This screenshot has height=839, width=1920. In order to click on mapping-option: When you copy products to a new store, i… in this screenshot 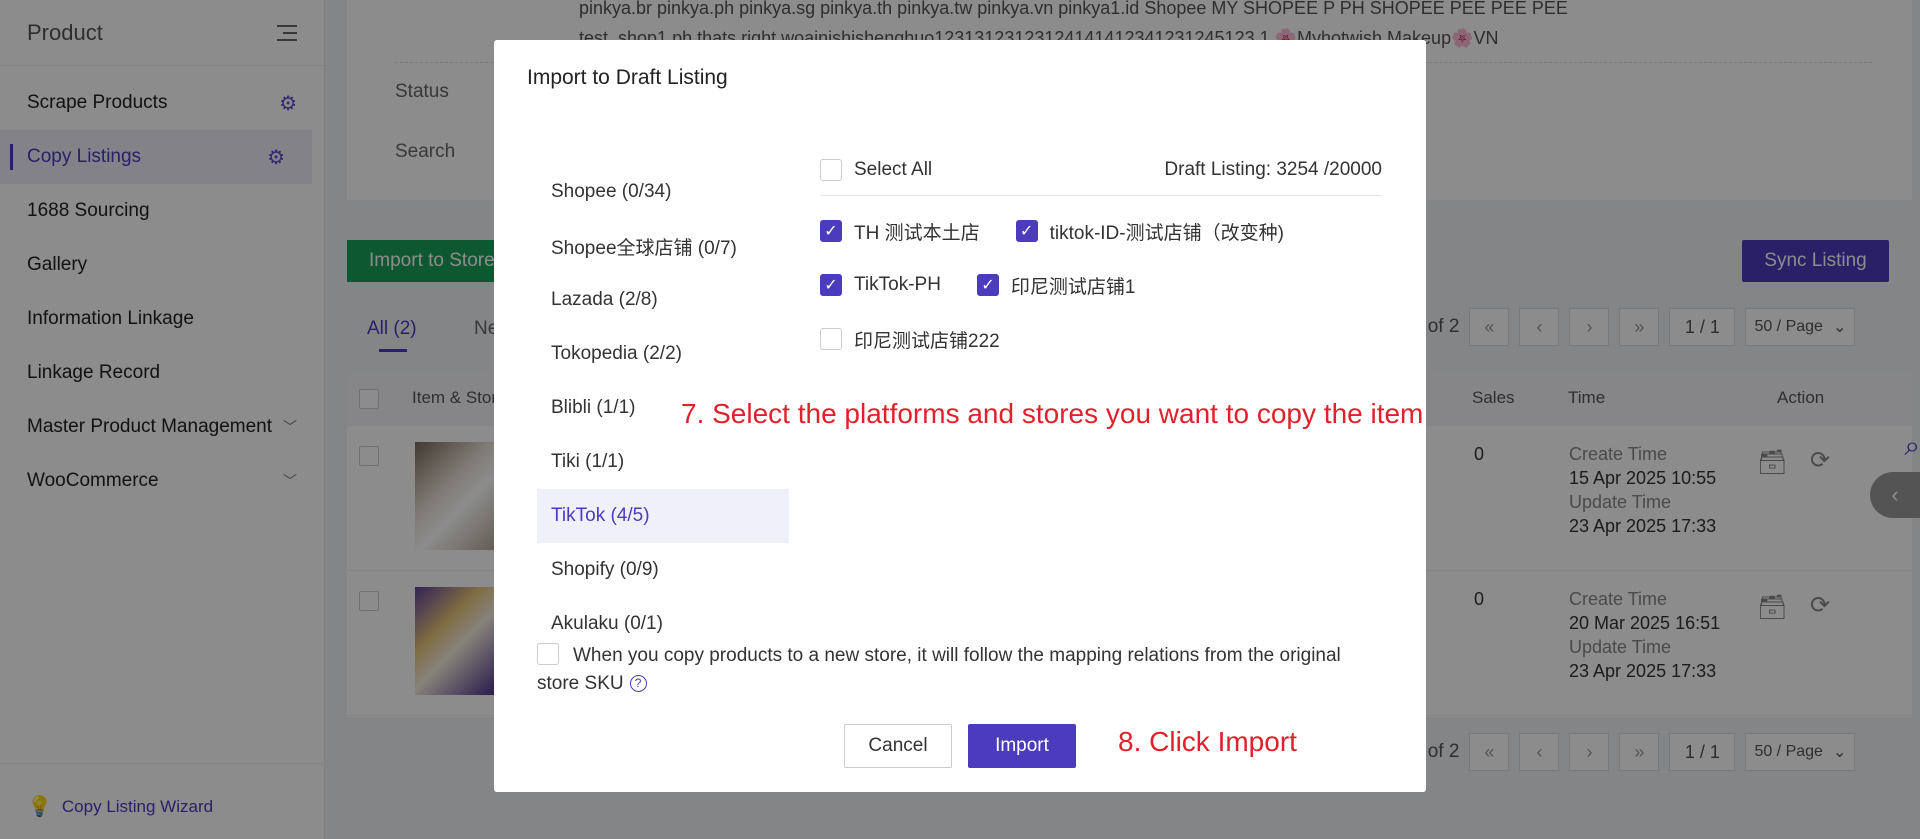, I will do `click(957, 670)`.